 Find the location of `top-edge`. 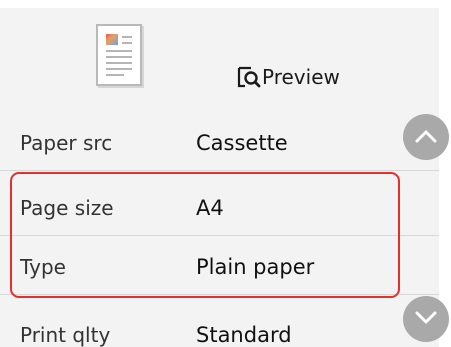

top-edge is located at coordinates (225, 4).